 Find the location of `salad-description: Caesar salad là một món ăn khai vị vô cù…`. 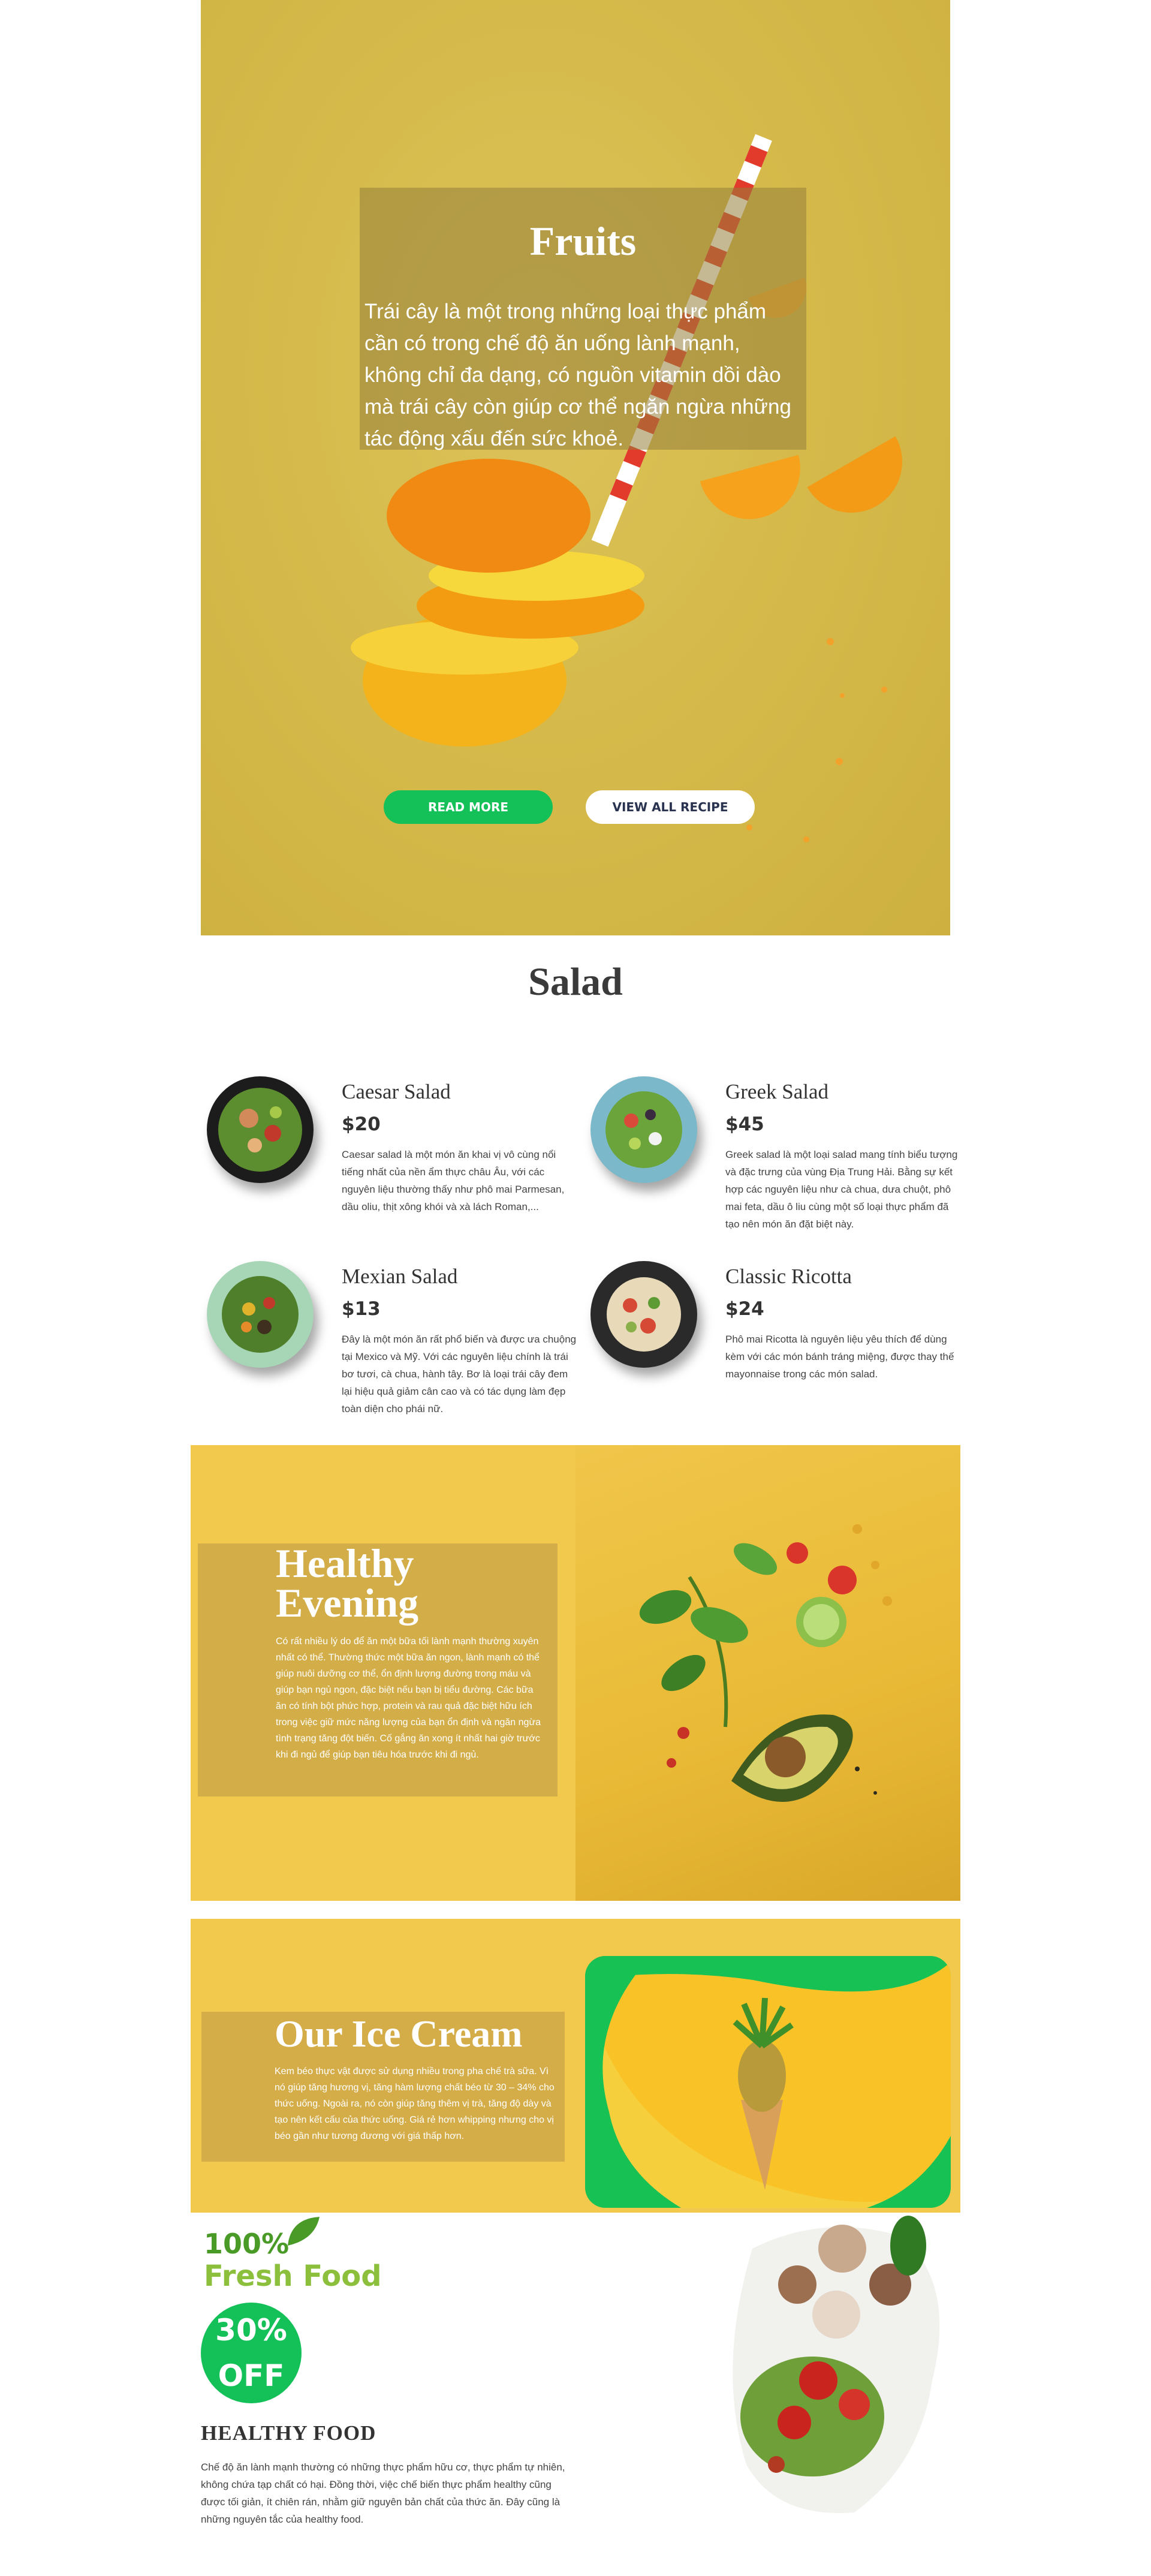

salad-description: Caesar salad là một món ăn khai vị vô cù… is located at coordinates (453, 1180).